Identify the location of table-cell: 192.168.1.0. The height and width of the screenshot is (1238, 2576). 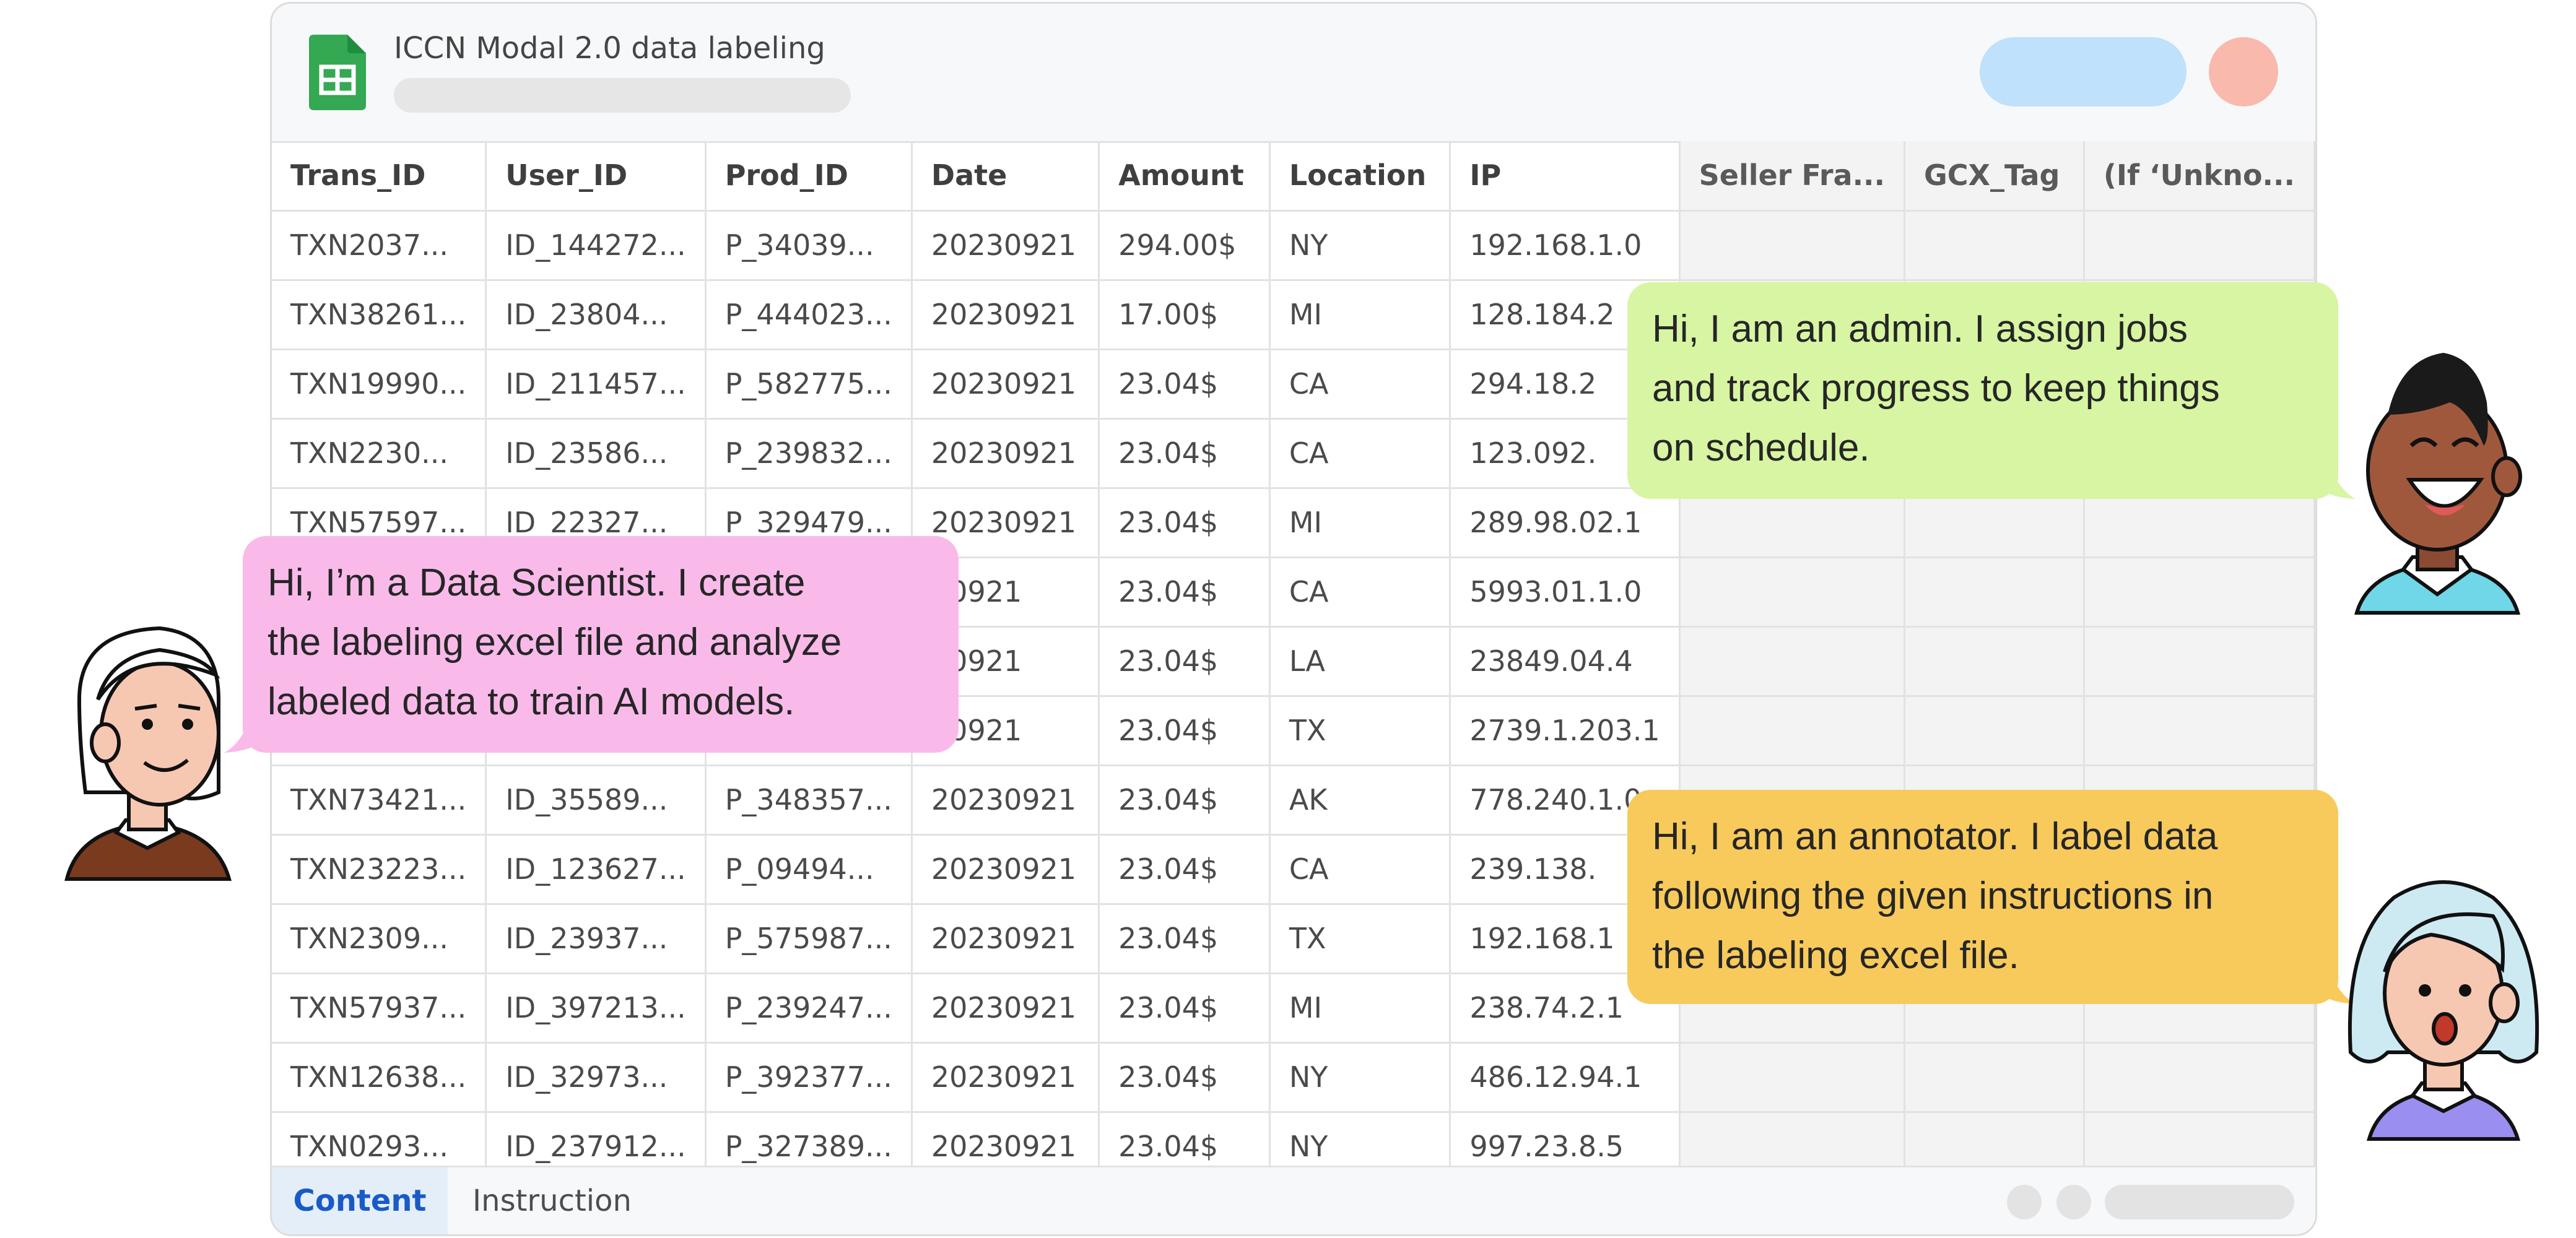
(1565, 245).